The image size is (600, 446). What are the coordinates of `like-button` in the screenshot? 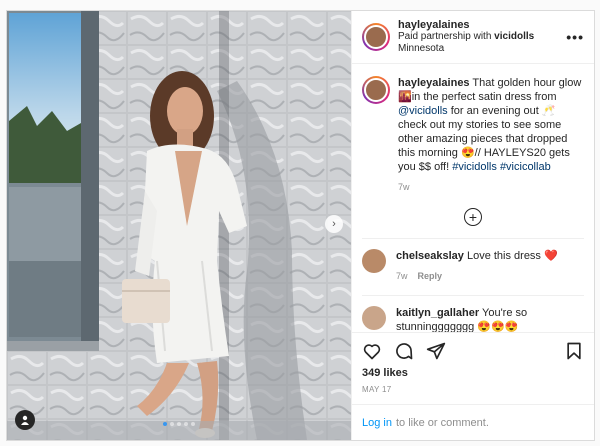 It's located at (372, 351).